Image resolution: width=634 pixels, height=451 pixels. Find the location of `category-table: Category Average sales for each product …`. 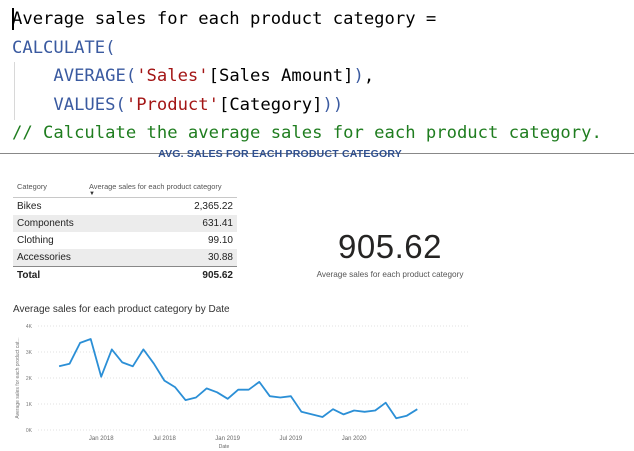

category-table: Category Average sales for each product … is located at coordinates (125, 232).